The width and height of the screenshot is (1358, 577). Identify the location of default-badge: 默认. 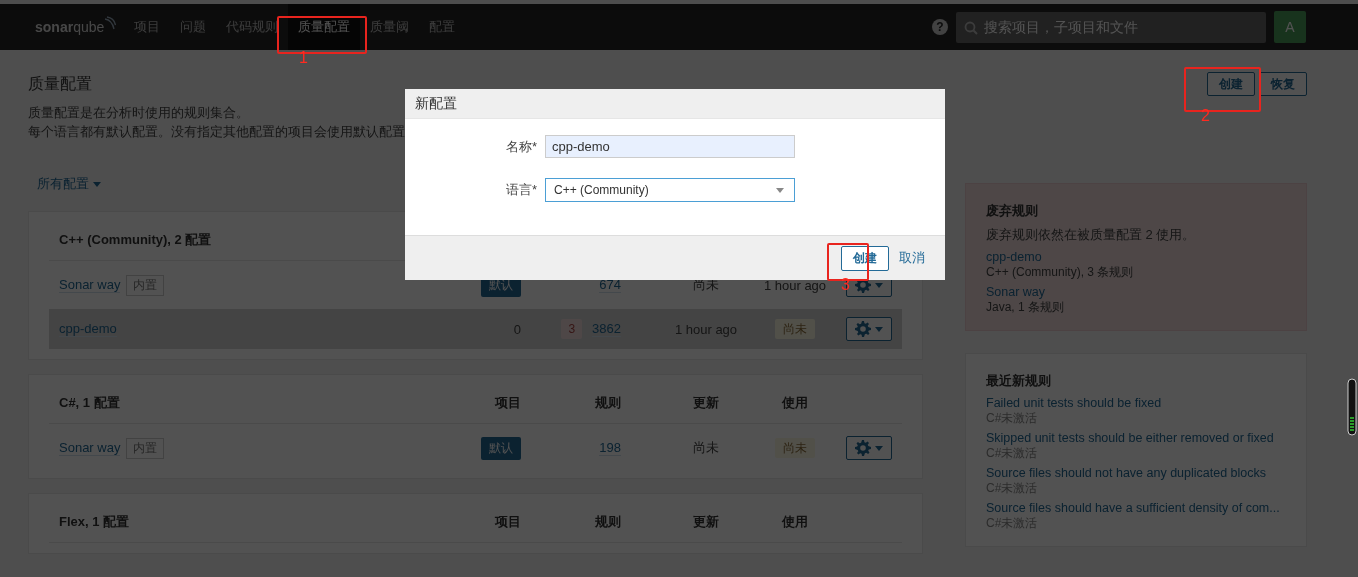
(501, 448).